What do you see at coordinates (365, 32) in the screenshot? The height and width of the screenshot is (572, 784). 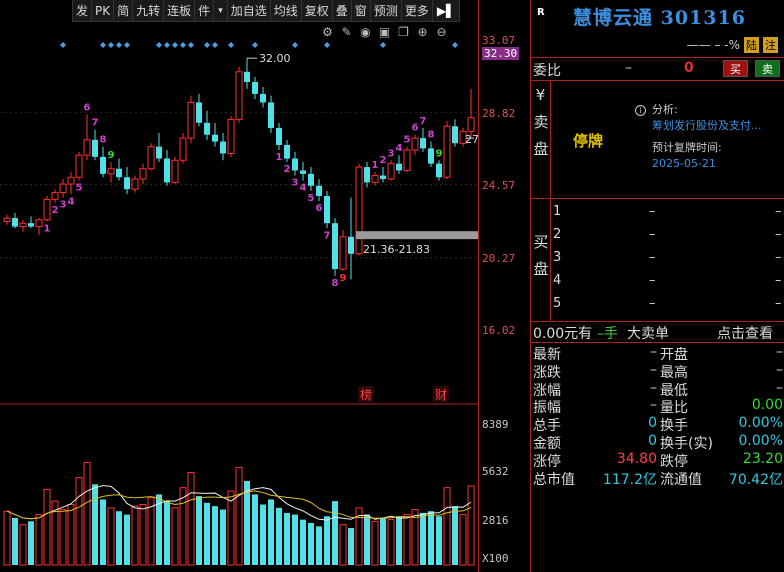 I see `eye-icon: ◉` at bounding box center [365, 32].